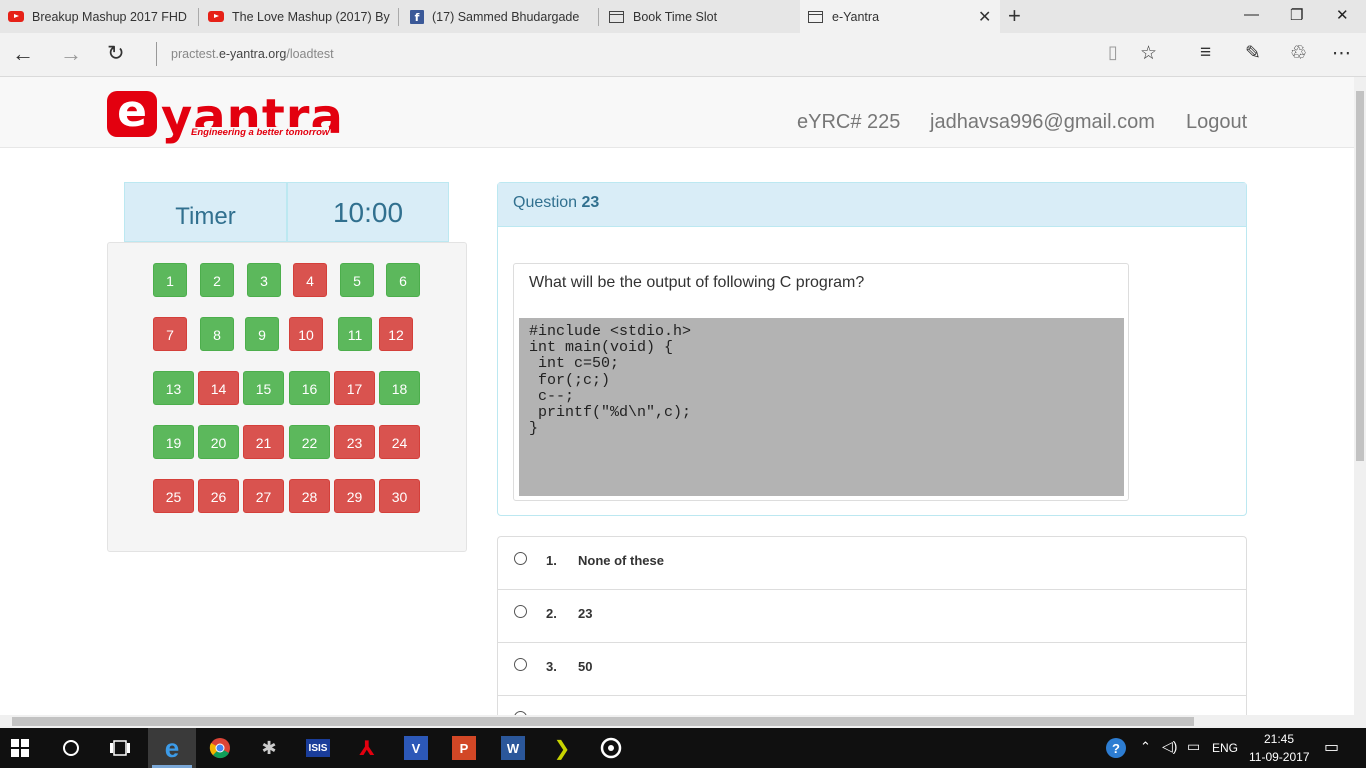  I want to click on user-email: jadhavsa996@gmail.com, so click(1042, 122).